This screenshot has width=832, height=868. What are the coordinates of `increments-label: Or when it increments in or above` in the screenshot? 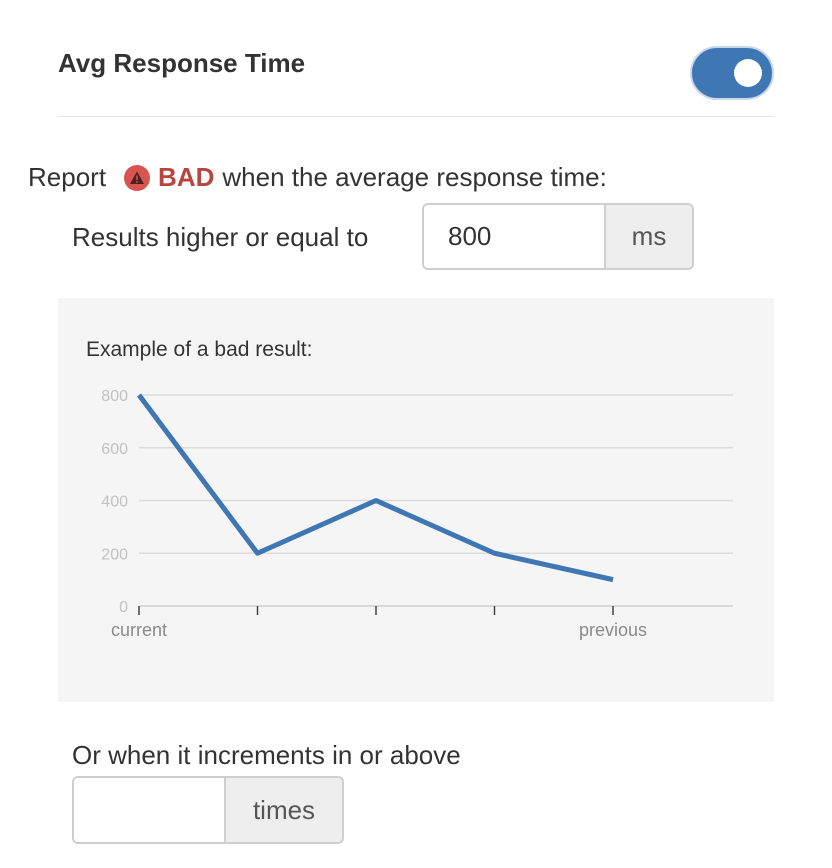 It's located at (266, 755).